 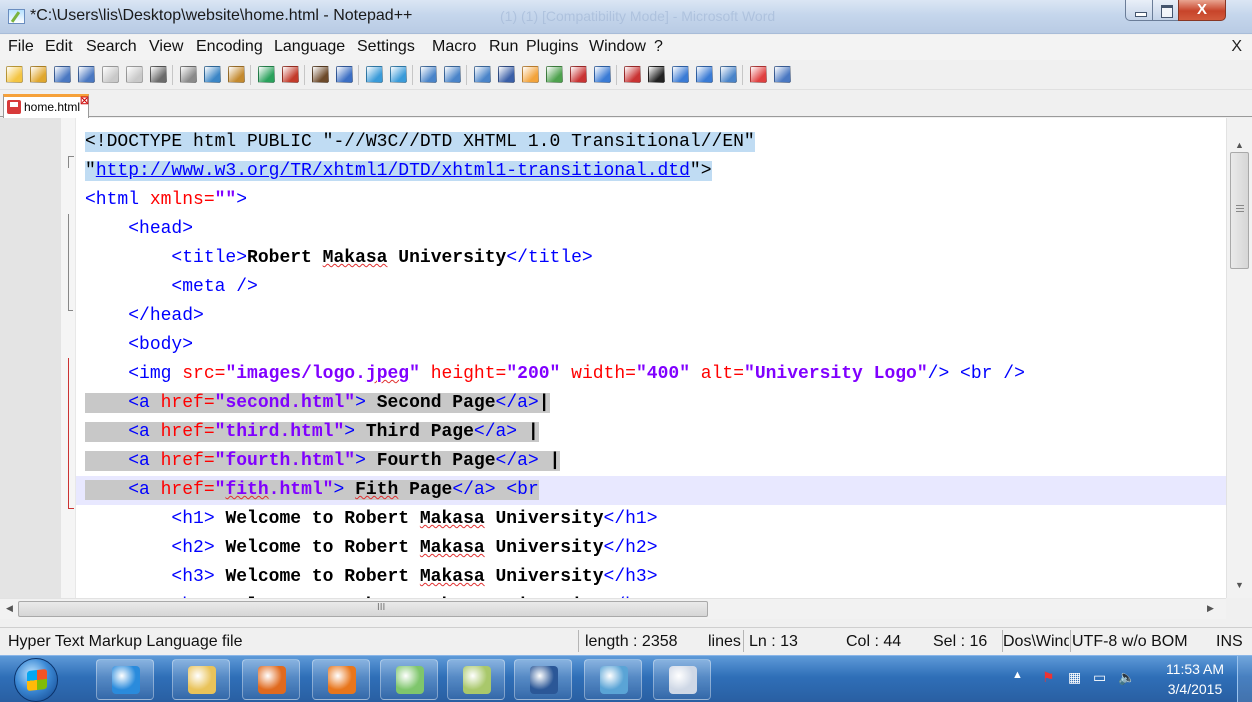 I want to click on menu-encoding: Encoding, so click(x=229, y=47).